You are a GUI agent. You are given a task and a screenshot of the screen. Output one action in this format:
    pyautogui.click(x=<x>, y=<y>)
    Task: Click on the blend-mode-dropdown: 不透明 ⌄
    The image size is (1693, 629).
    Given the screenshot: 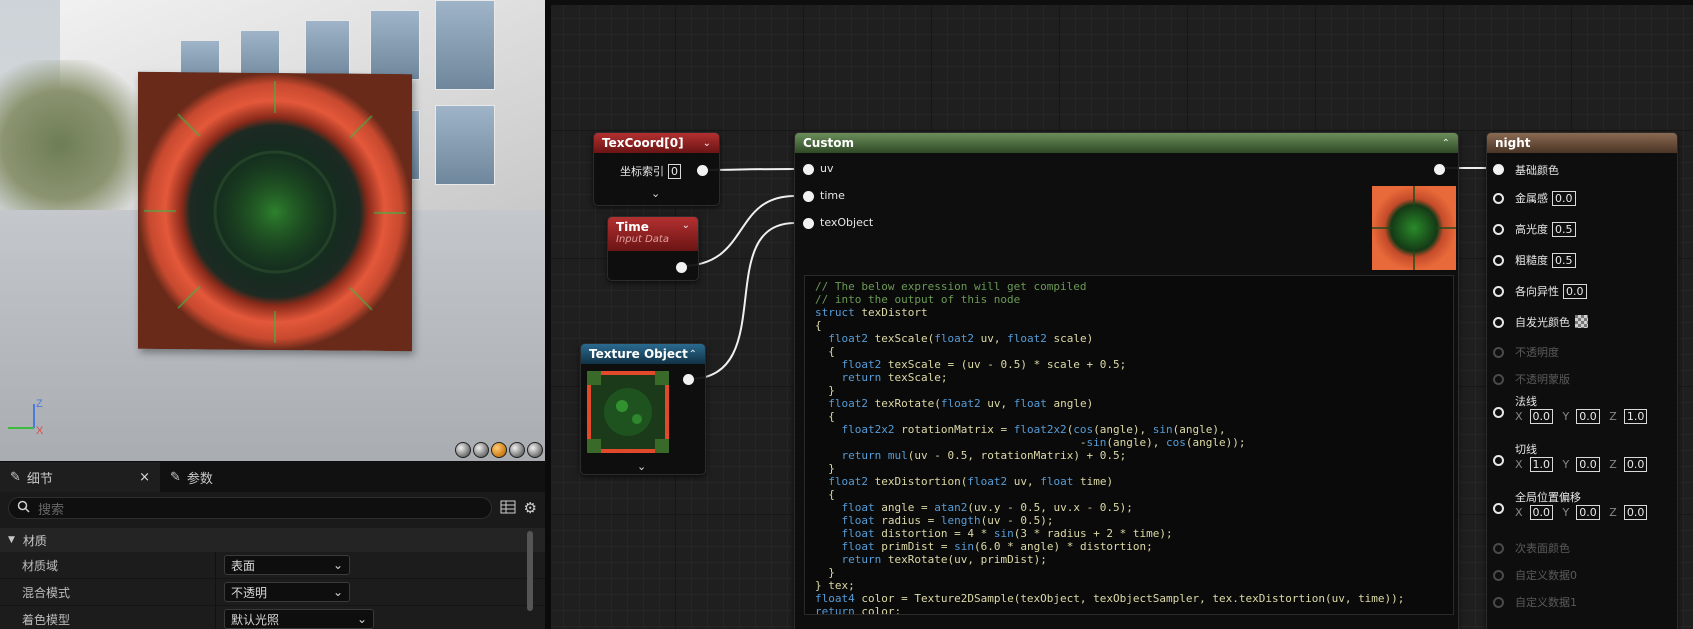 What is the action you would take?
    pyautogui.click(x=287, y=592)
    